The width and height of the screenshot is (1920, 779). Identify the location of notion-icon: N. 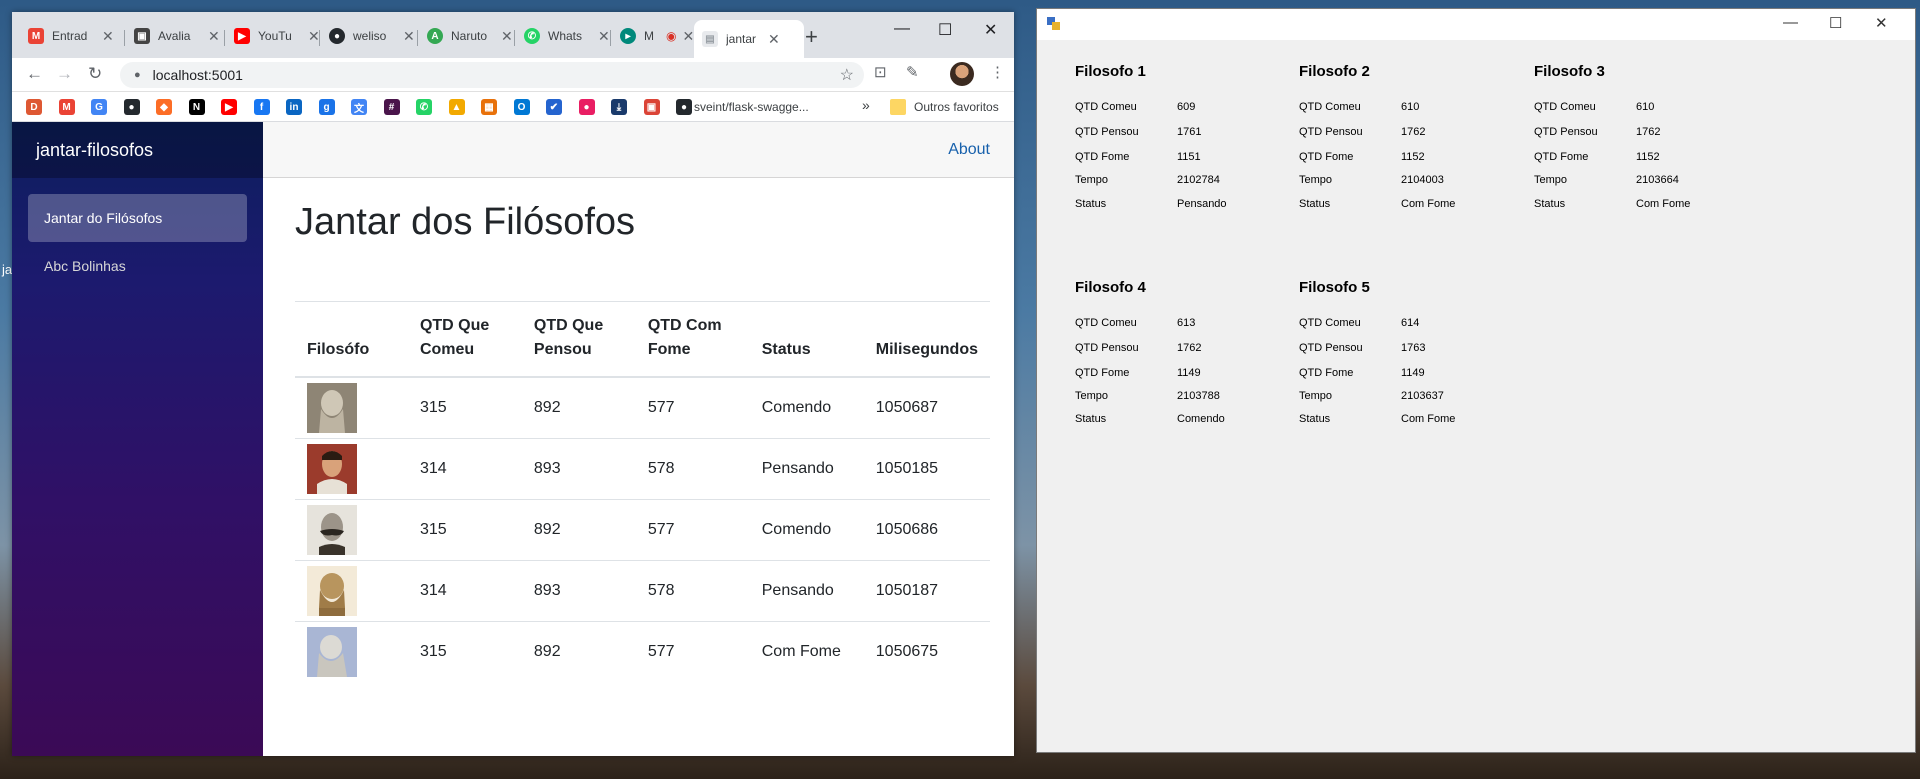
(196, 107).